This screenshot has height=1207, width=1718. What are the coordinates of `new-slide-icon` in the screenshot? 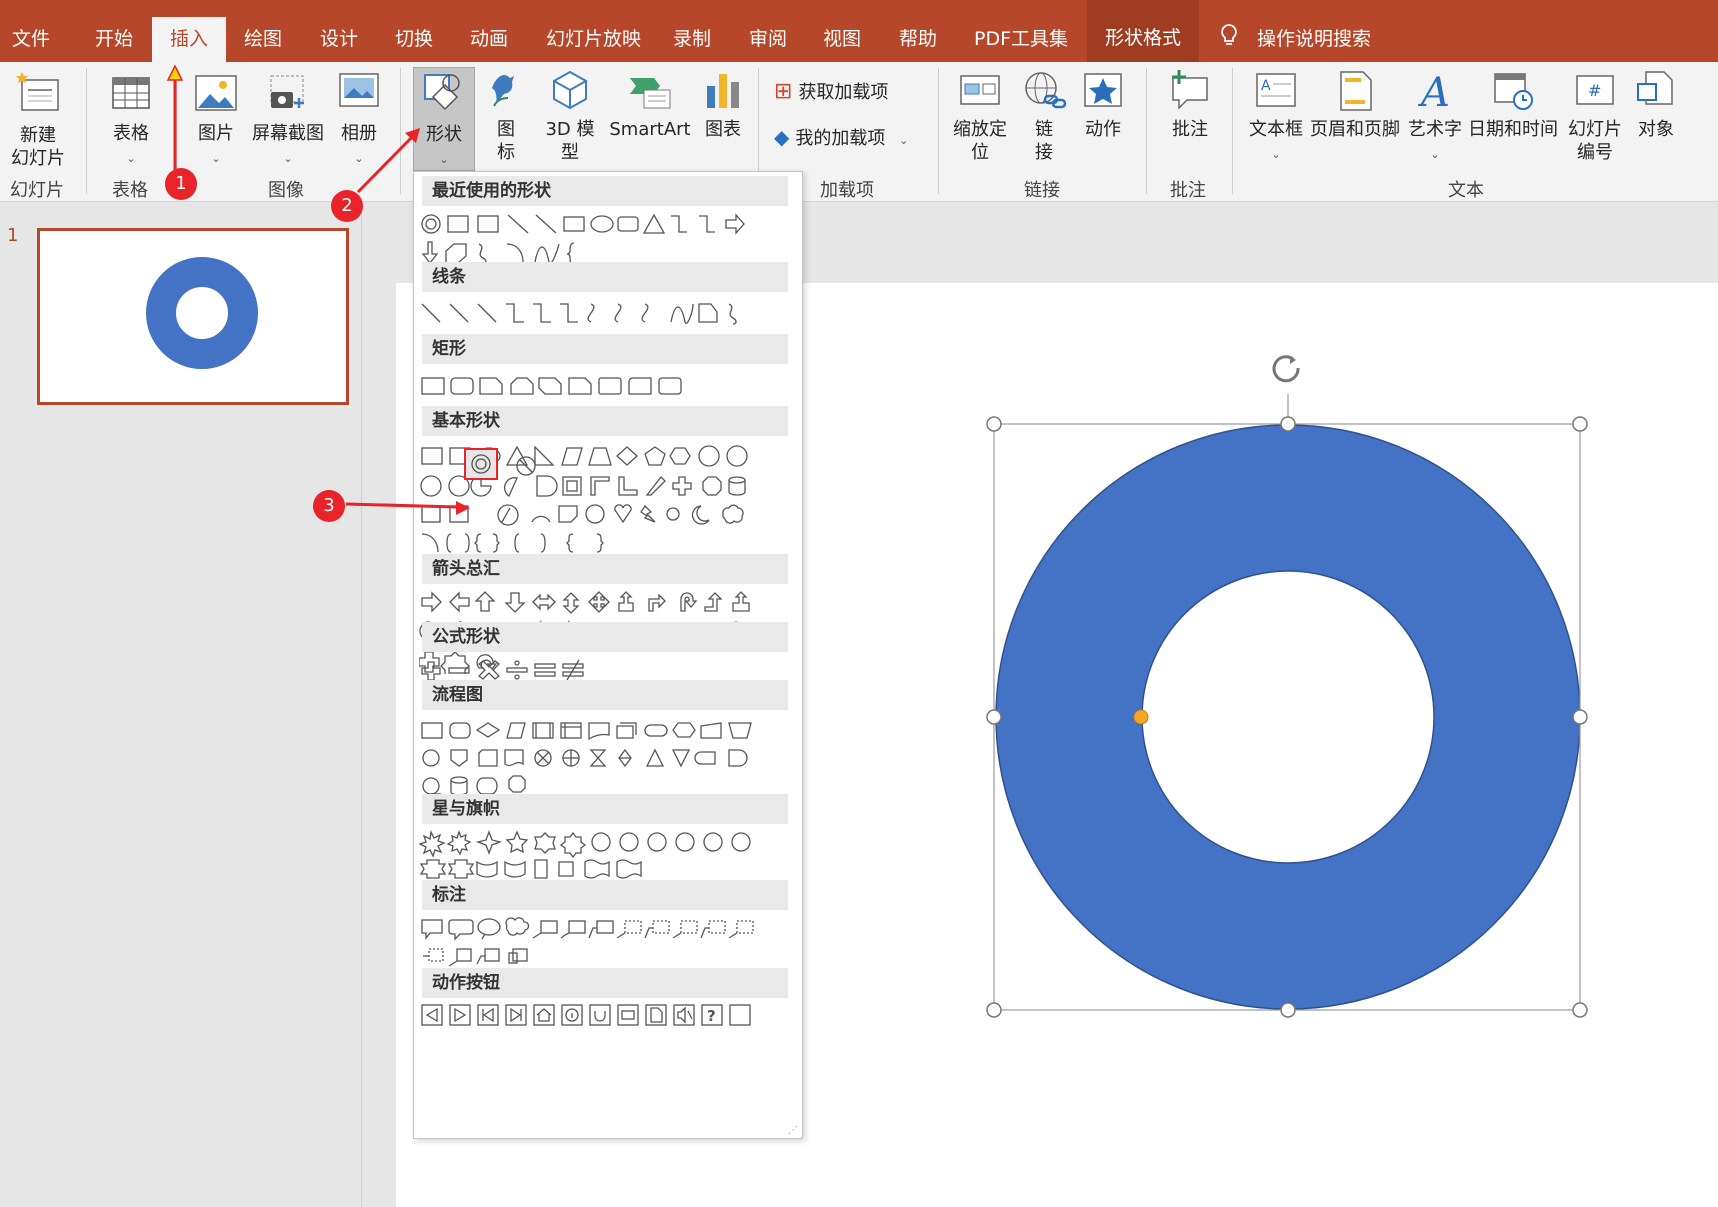 It's located at (37, 91).